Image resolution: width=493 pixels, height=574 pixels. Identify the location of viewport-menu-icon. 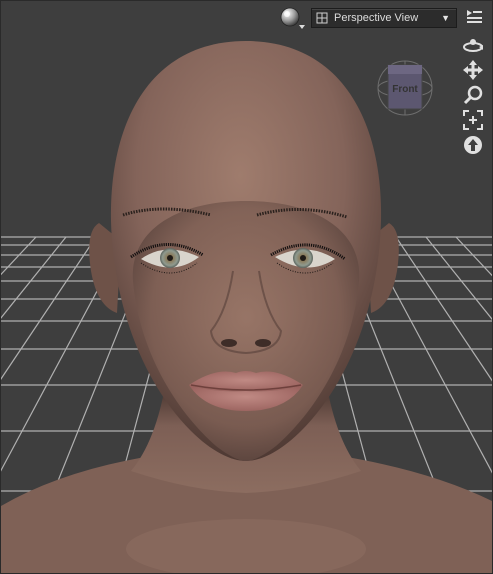
(474, 16).